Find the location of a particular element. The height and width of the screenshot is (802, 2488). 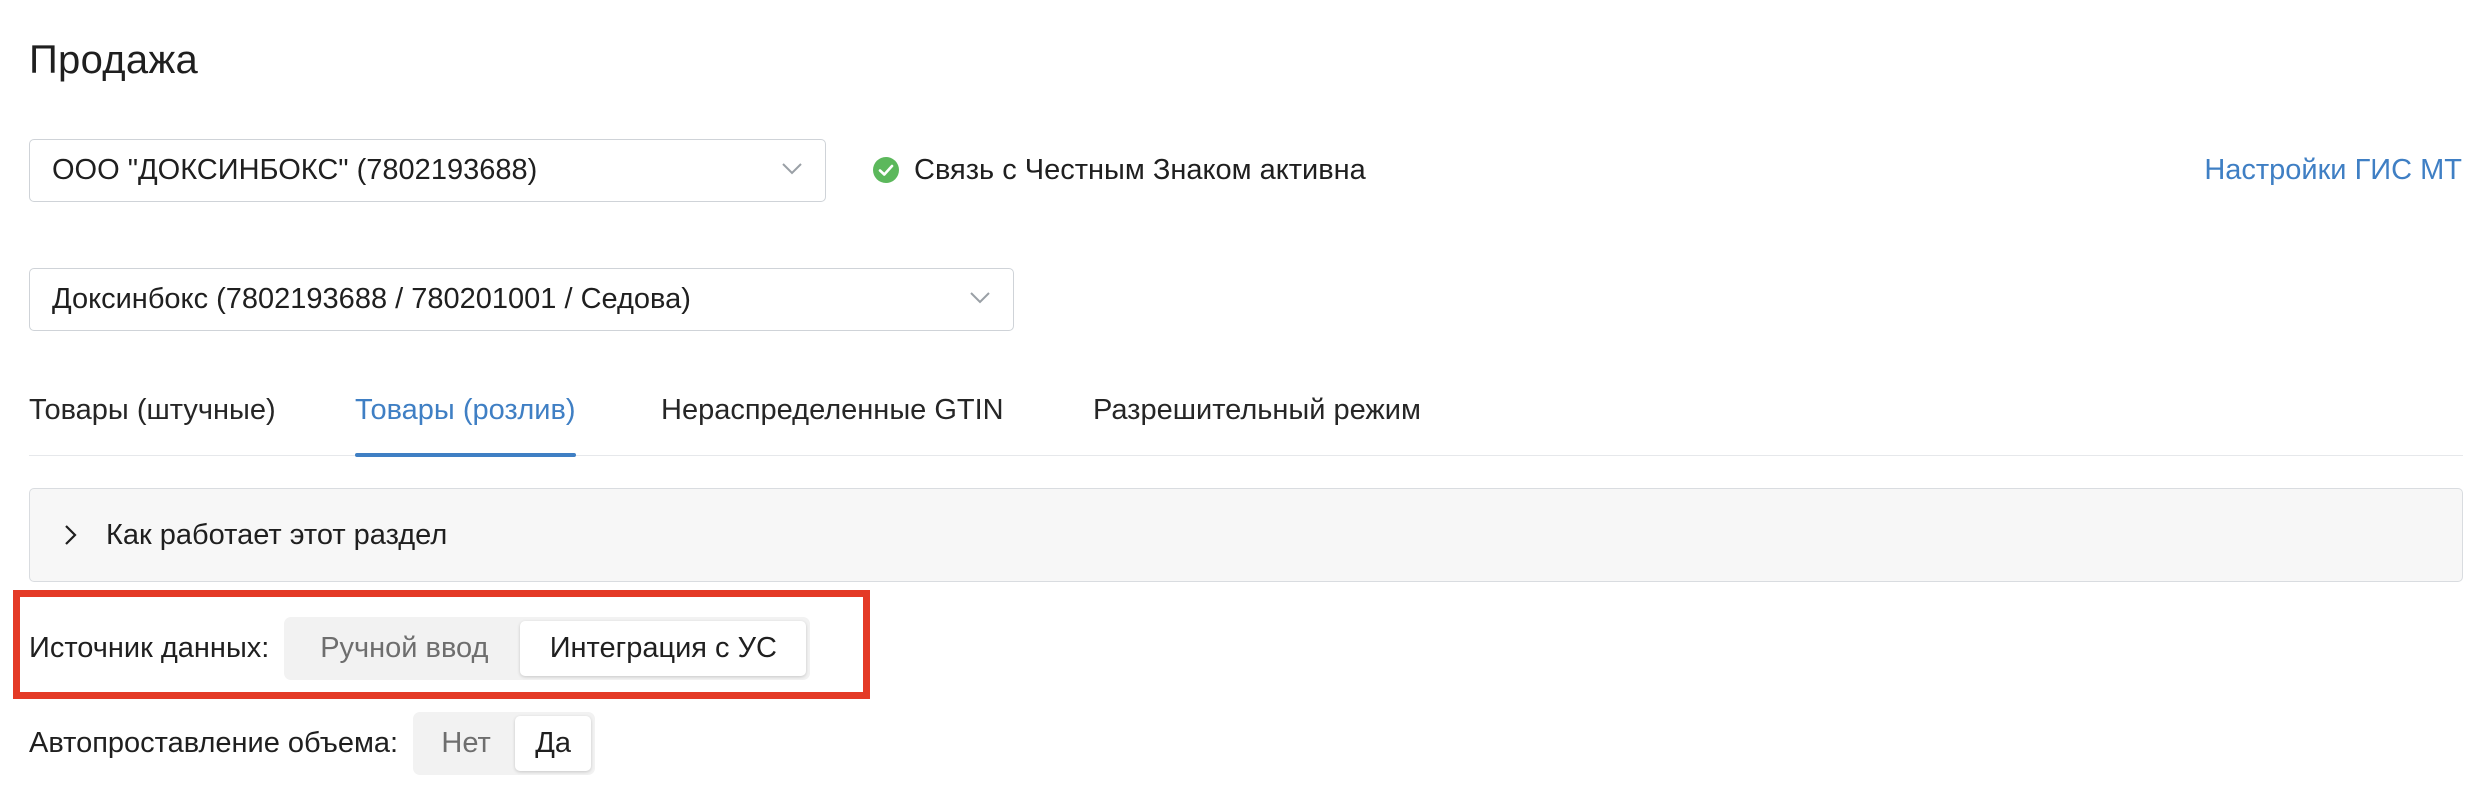

auto-volume-yes-option: Да is located at coordinates (553, 743).